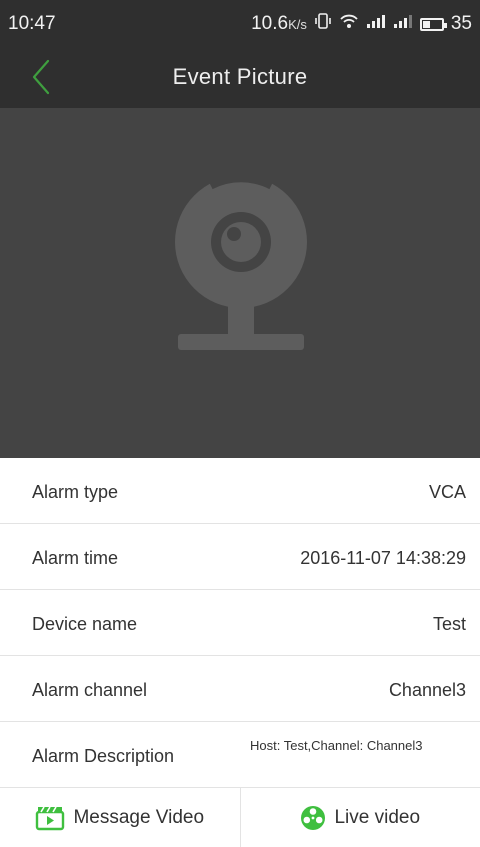 This screenshot has height=847, width=480. Describe the element at coordinates (75, 558) in the screenshot. I see `alarm-time-label: Alarm time` at that location.